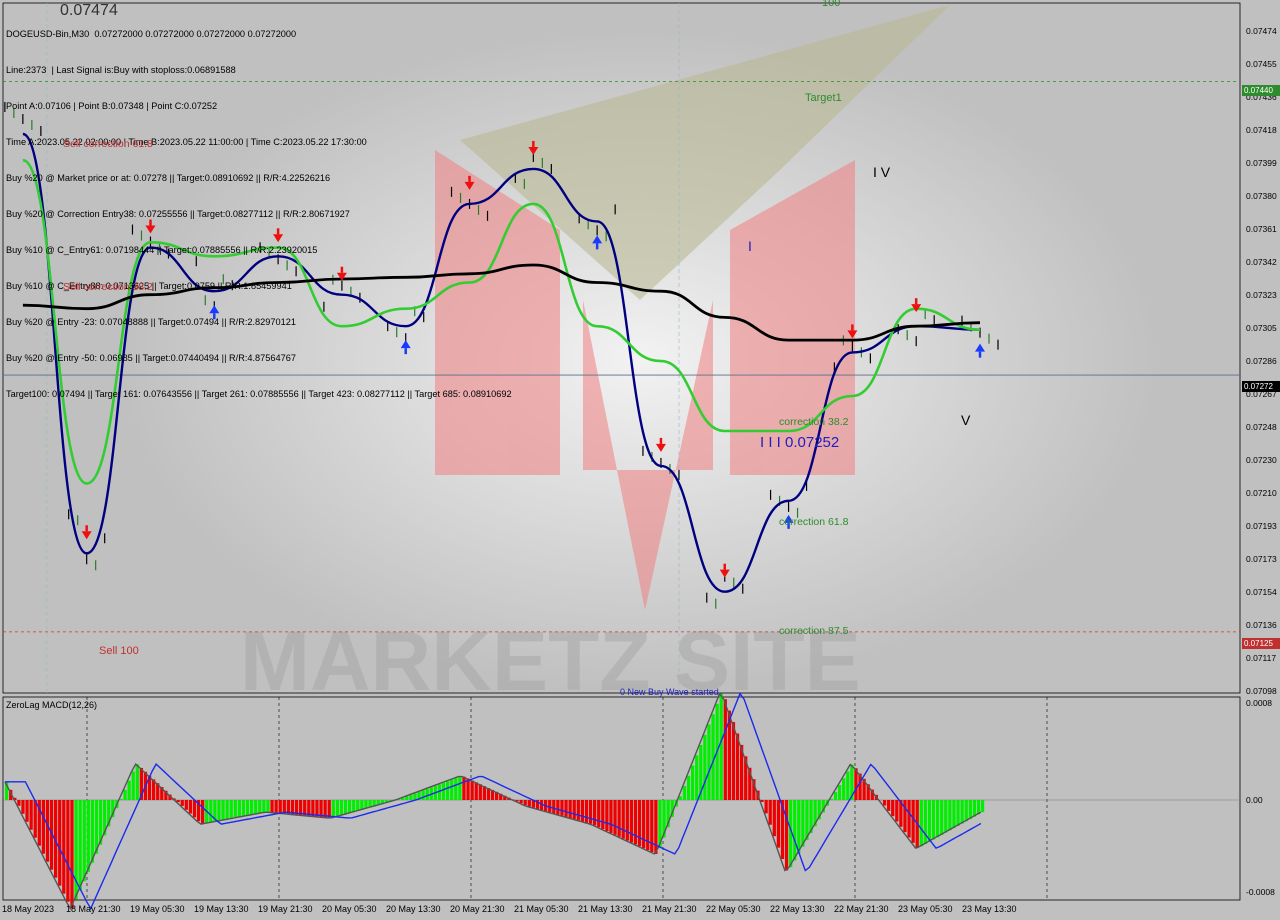  I want to click on price-tick: 0.07380, so click(1261, 196).